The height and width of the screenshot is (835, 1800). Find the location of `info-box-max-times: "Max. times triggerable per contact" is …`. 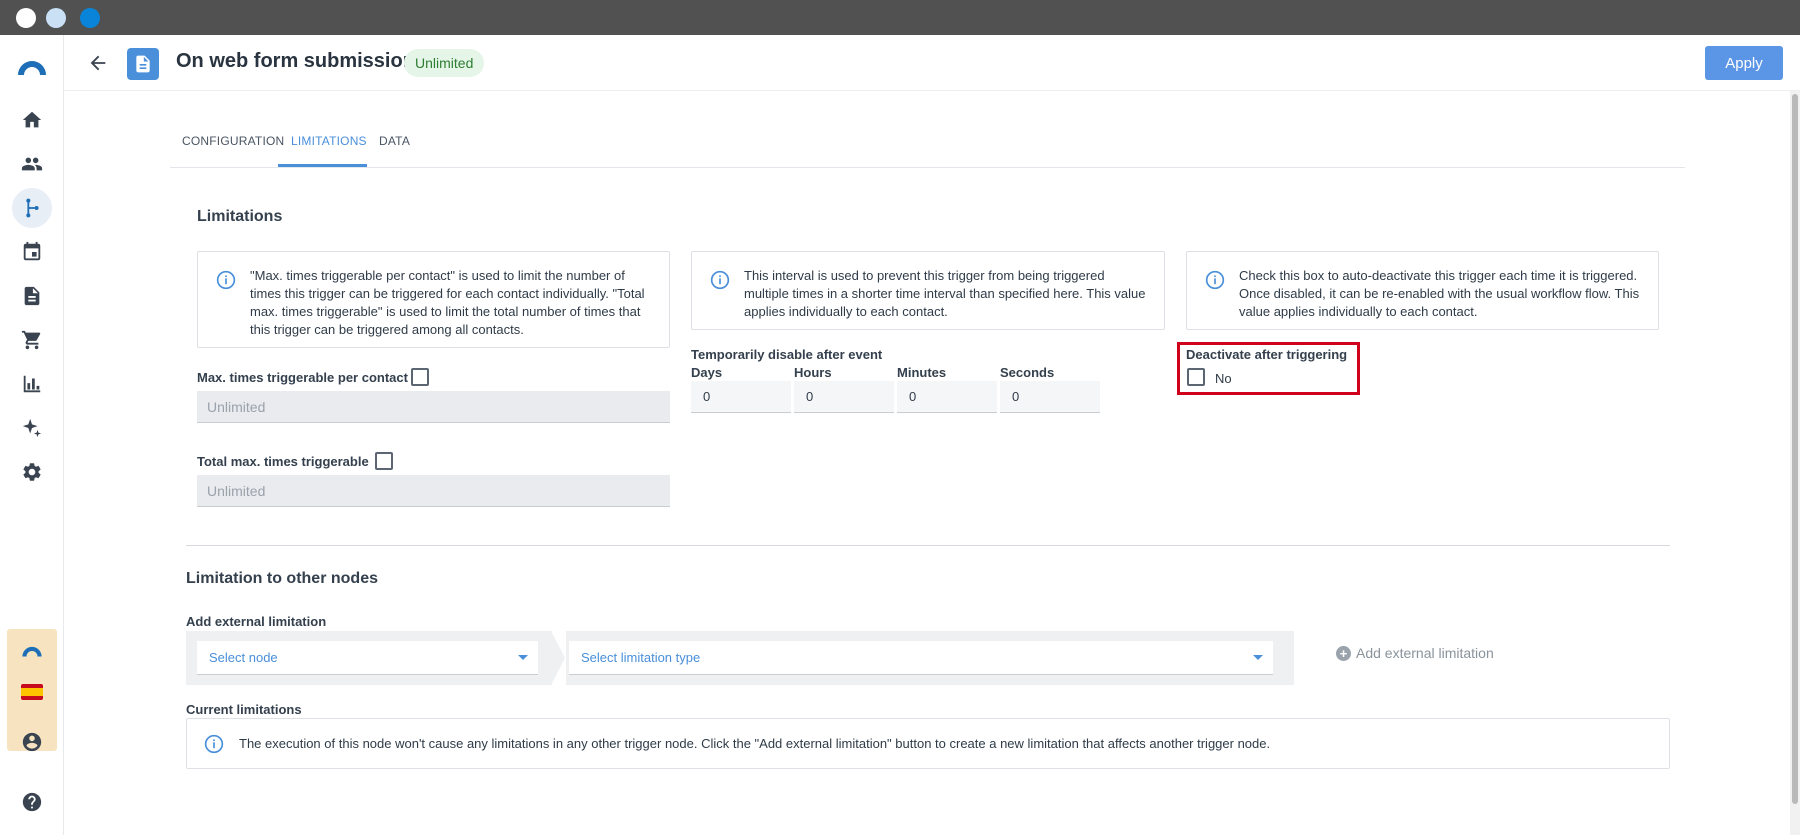

info-box-max-times: "Max. times triggerable per contact" is … is located at coordinates (433, 299).